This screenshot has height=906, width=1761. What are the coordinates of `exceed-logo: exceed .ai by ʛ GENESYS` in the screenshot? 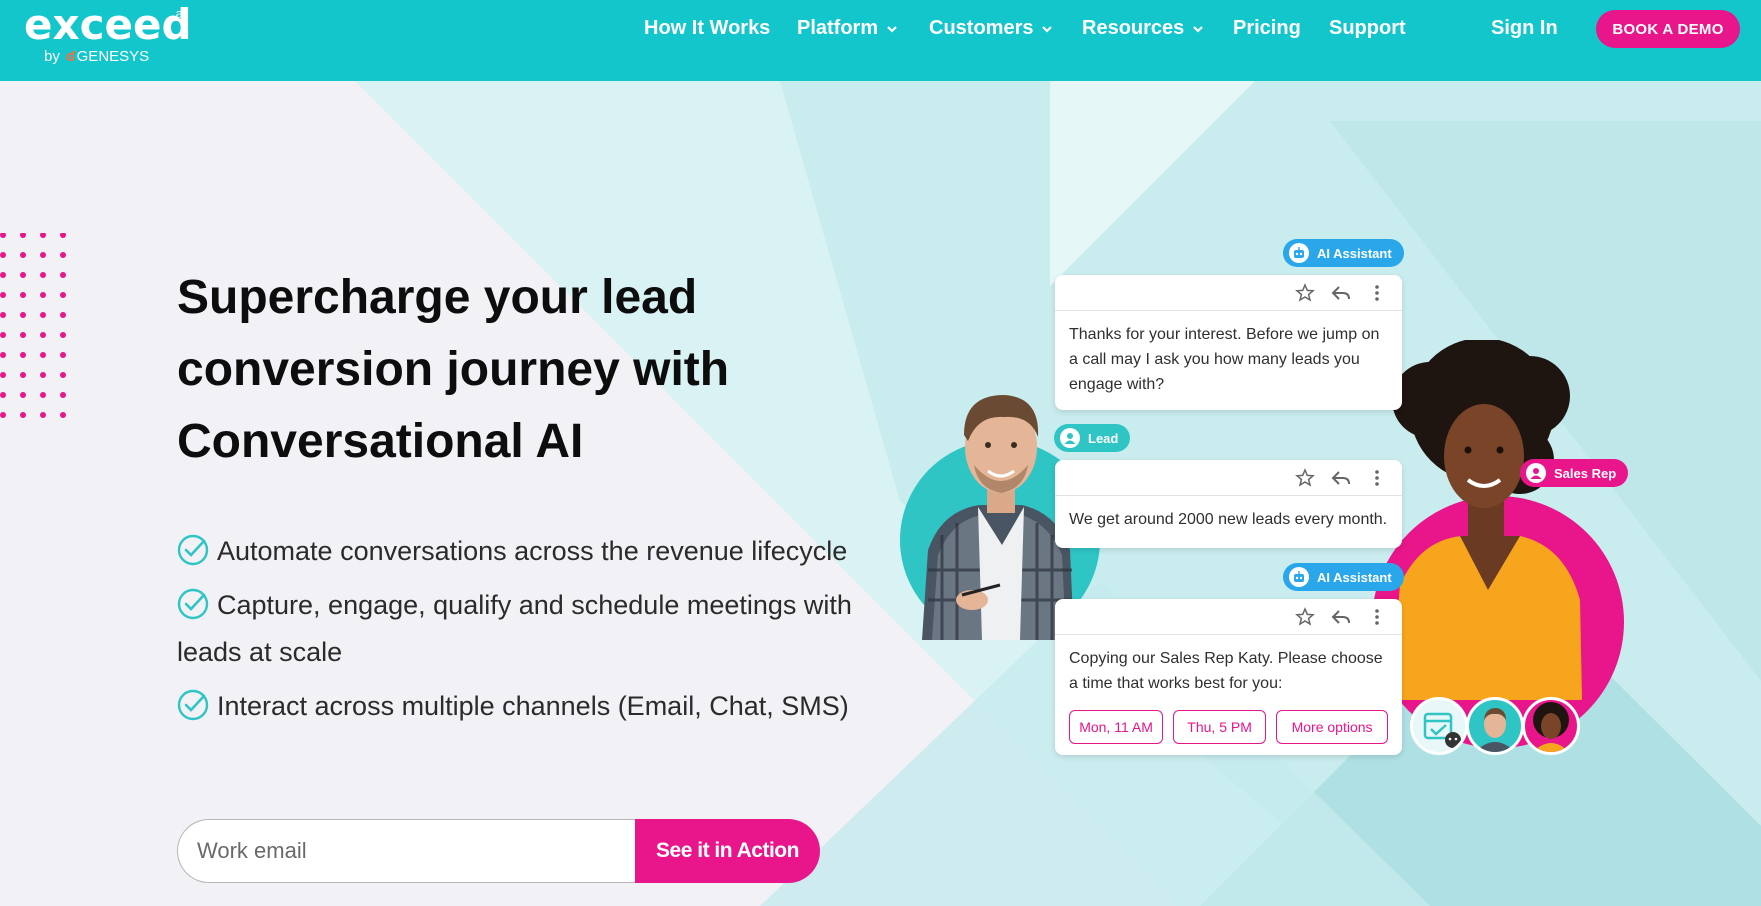 It's located at (108, 33).